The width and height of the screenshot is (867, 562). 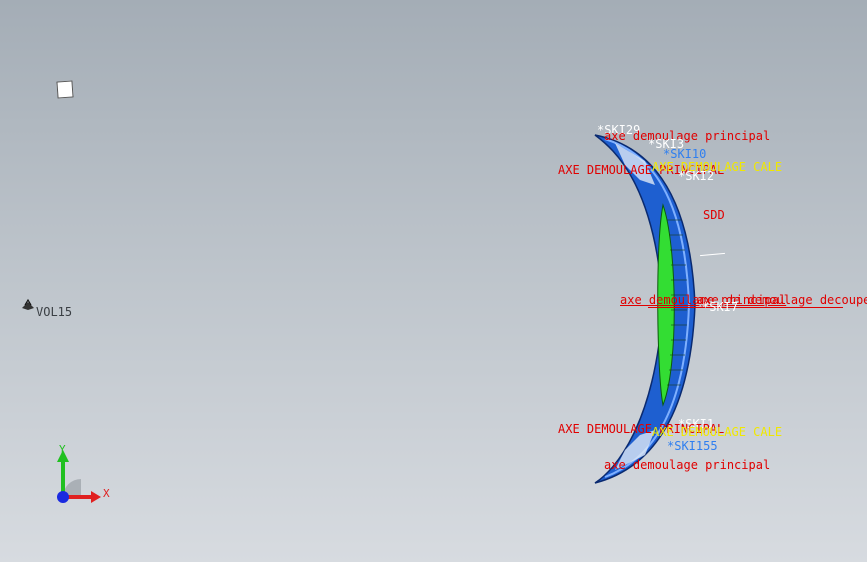 I want to click on sketch-point-marker, so click(x=65, y=89).